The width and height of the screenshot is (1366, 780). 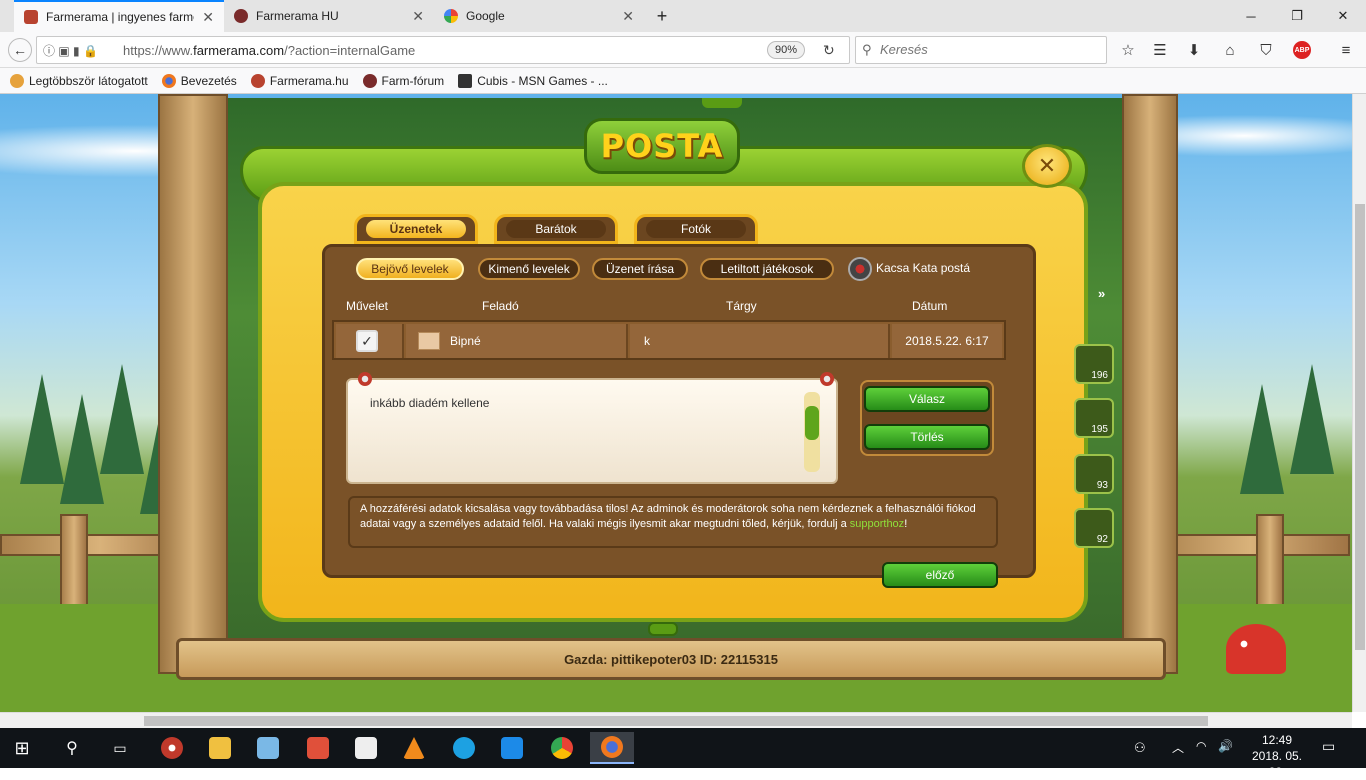 I want to click on gear-icon, so click(x=17, y=80).